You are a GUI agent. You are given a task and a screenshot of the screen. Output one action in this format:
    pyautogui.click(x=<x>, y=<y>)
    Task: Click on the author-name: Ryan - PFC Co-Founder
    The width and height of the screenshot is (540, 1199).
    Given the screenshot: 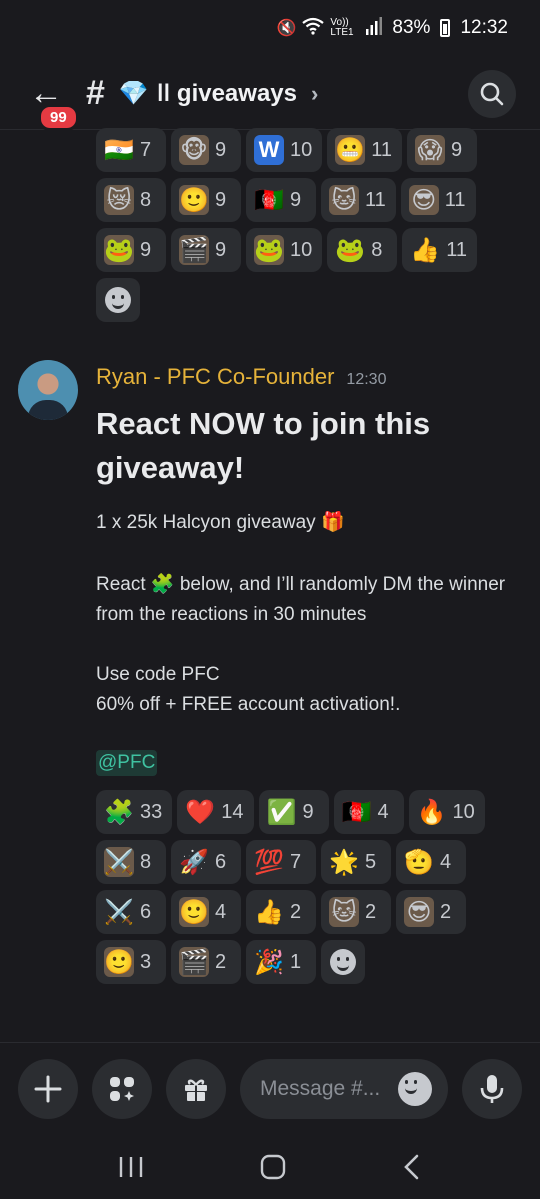 What is the action you would take?
    pyautogui.click(x=215, y=377)
    